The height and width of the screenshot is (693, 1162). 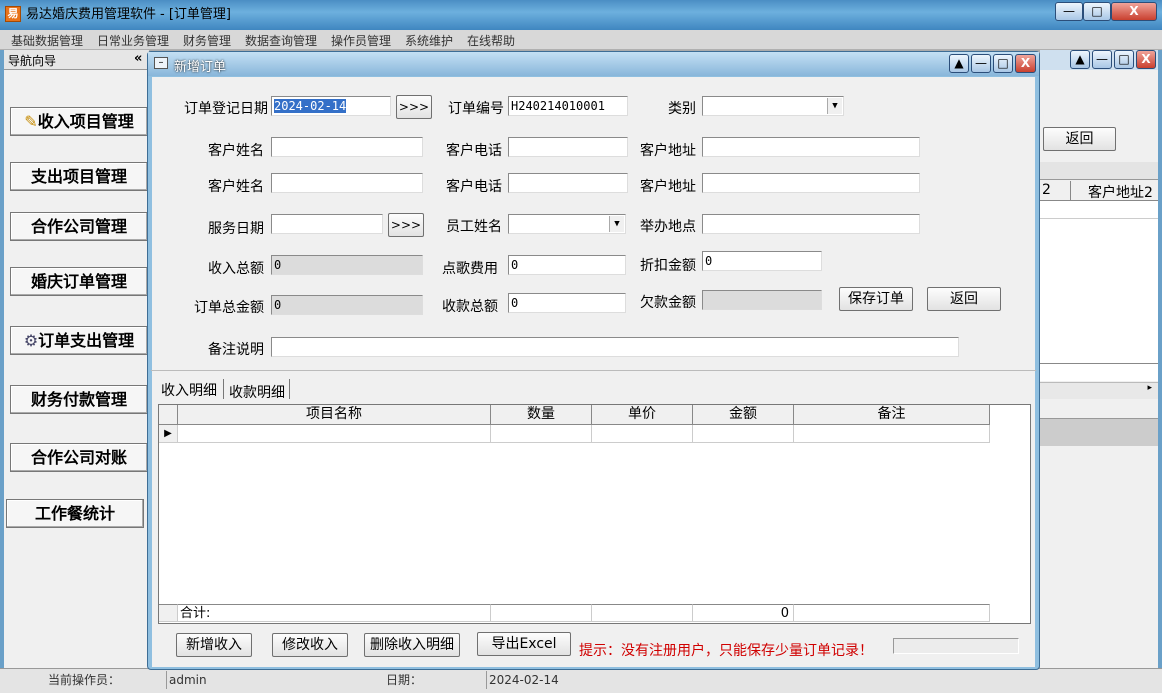 What do you see at coordinates (236, 269) in the screenshot?
I see `income-total-label: 收入总额` at bounding box center [236, 269].